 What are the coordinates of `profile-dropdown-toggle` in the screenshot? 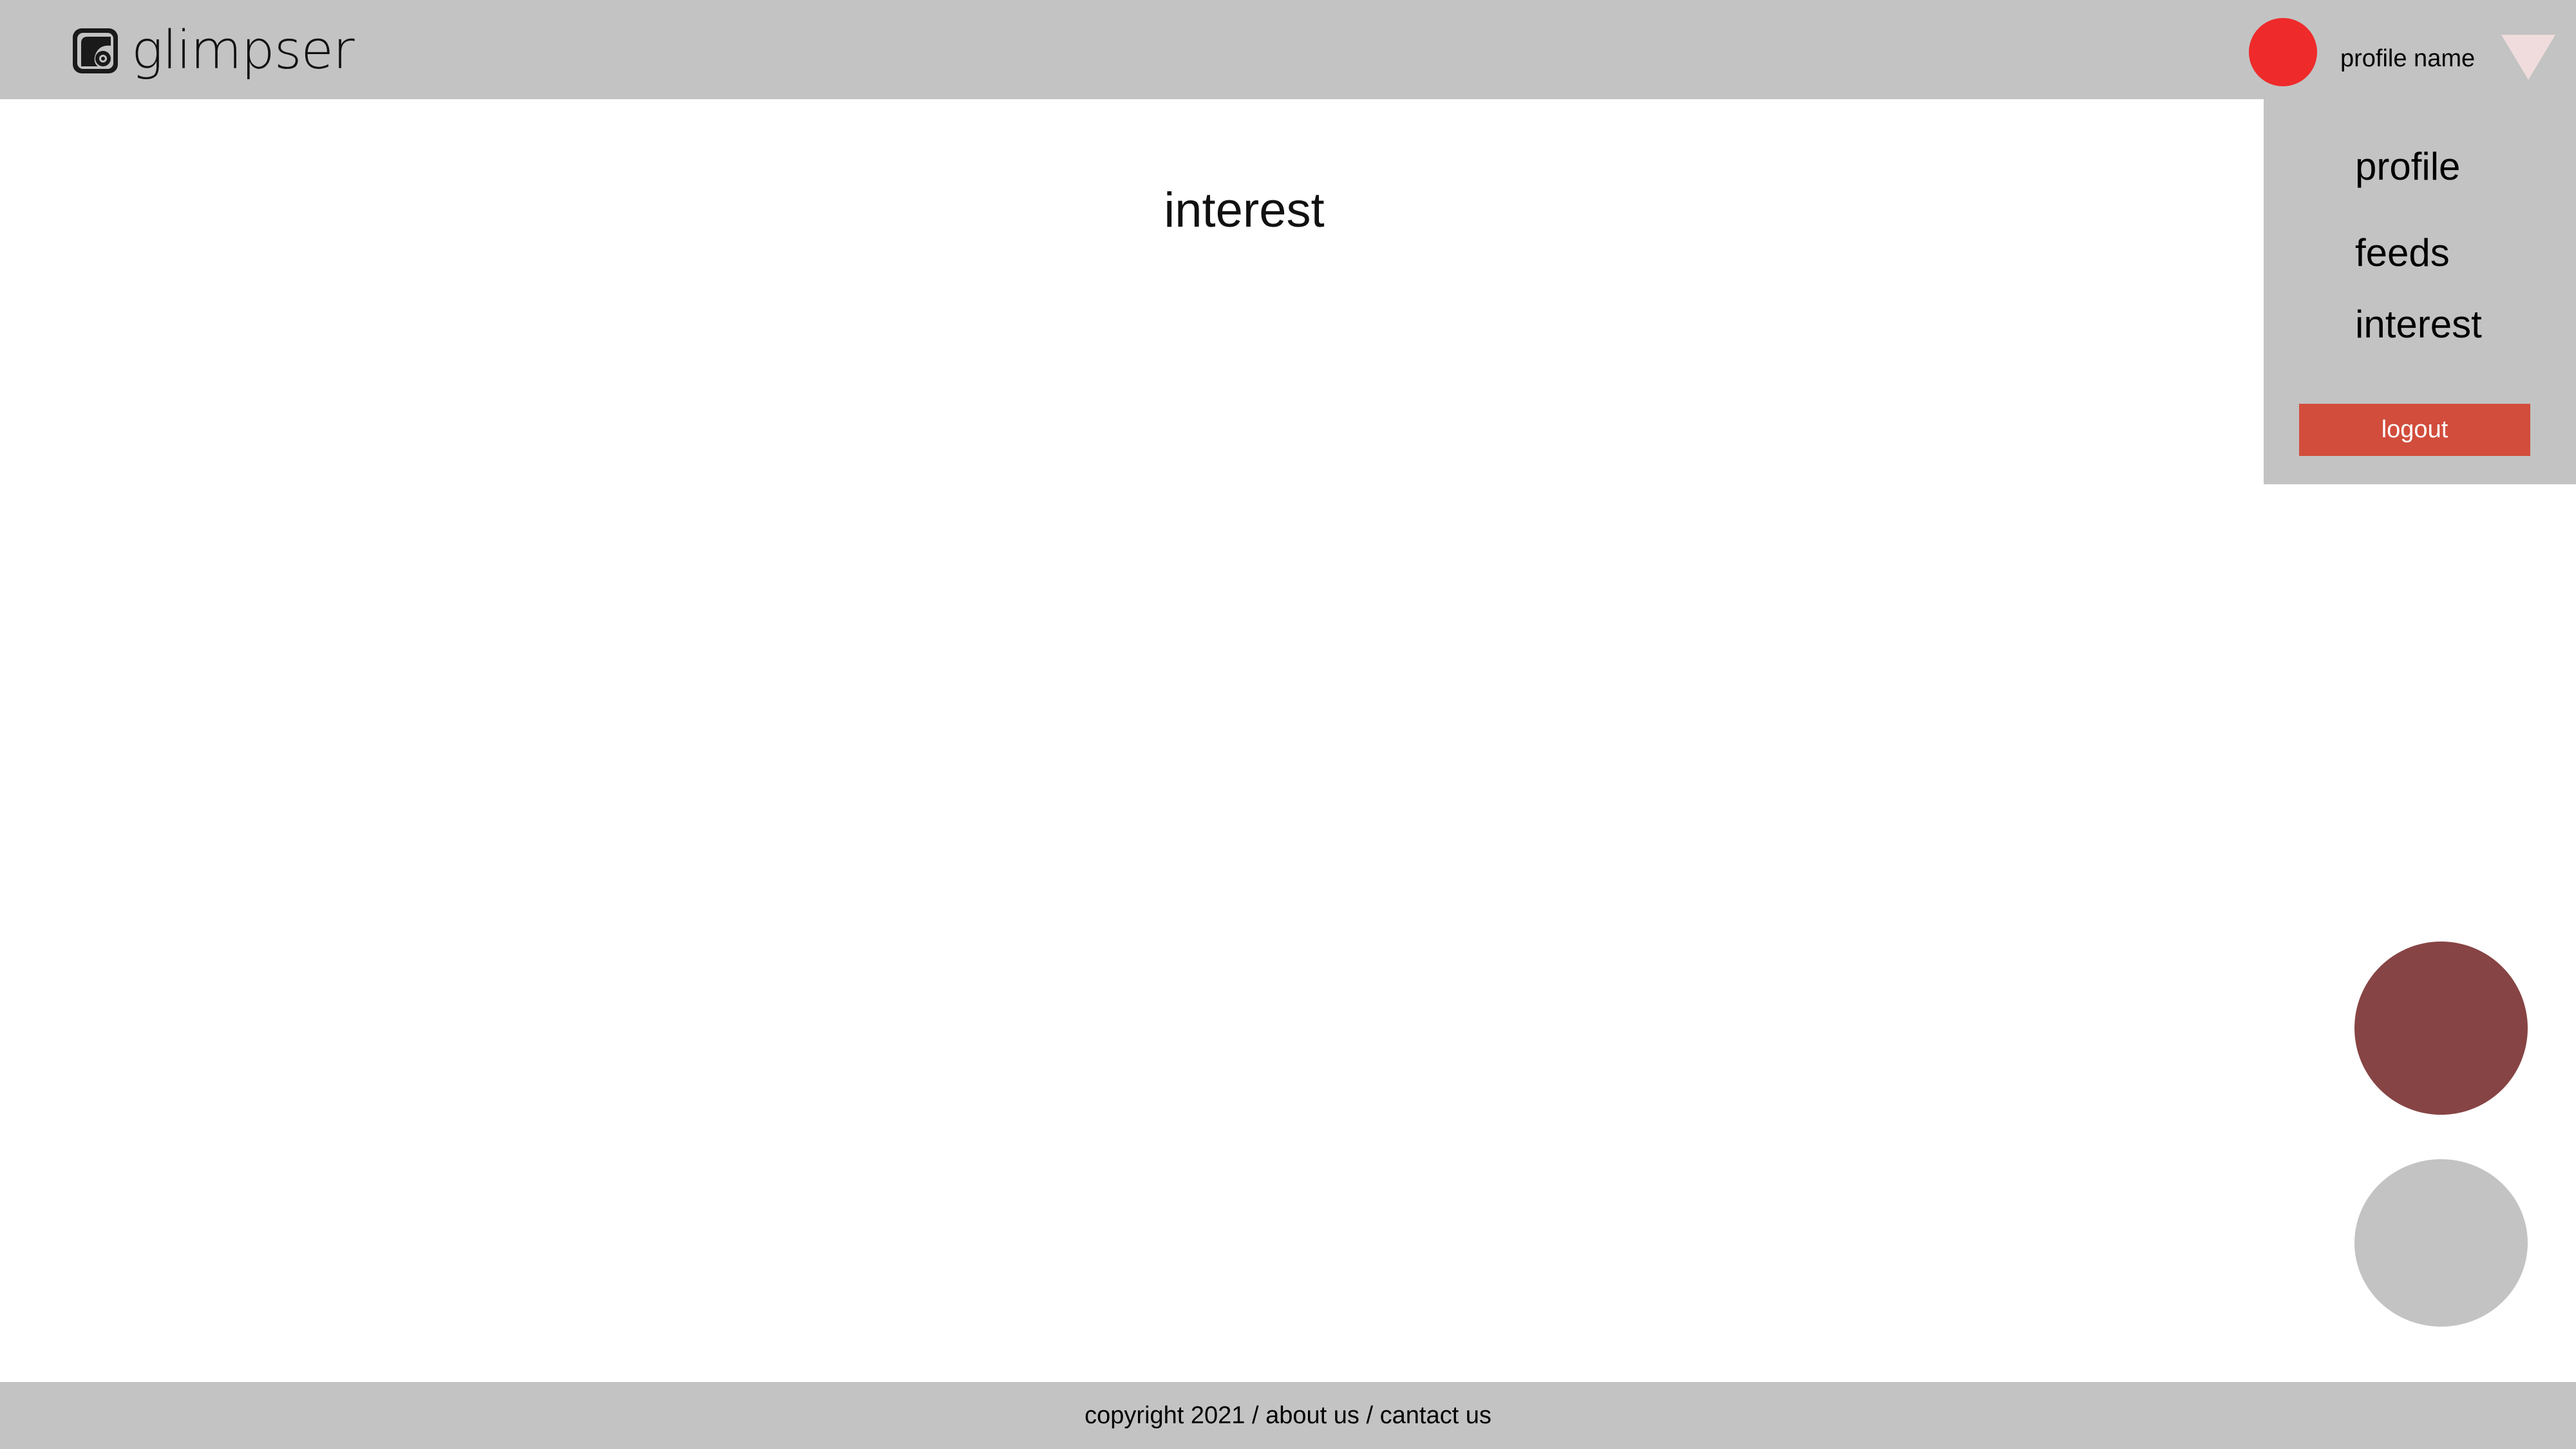 It's located at (2528, 58).